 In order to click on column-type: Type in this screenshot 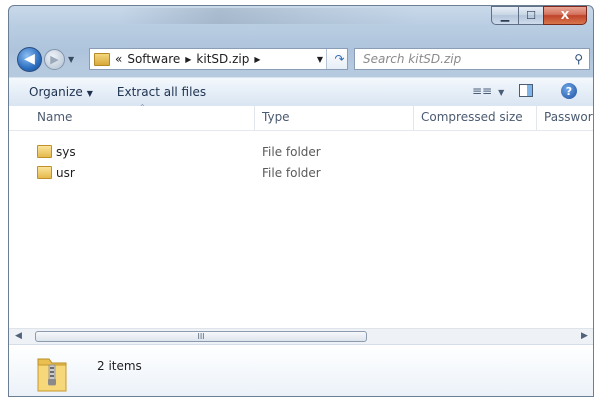, I will do `click(276, 117)`.